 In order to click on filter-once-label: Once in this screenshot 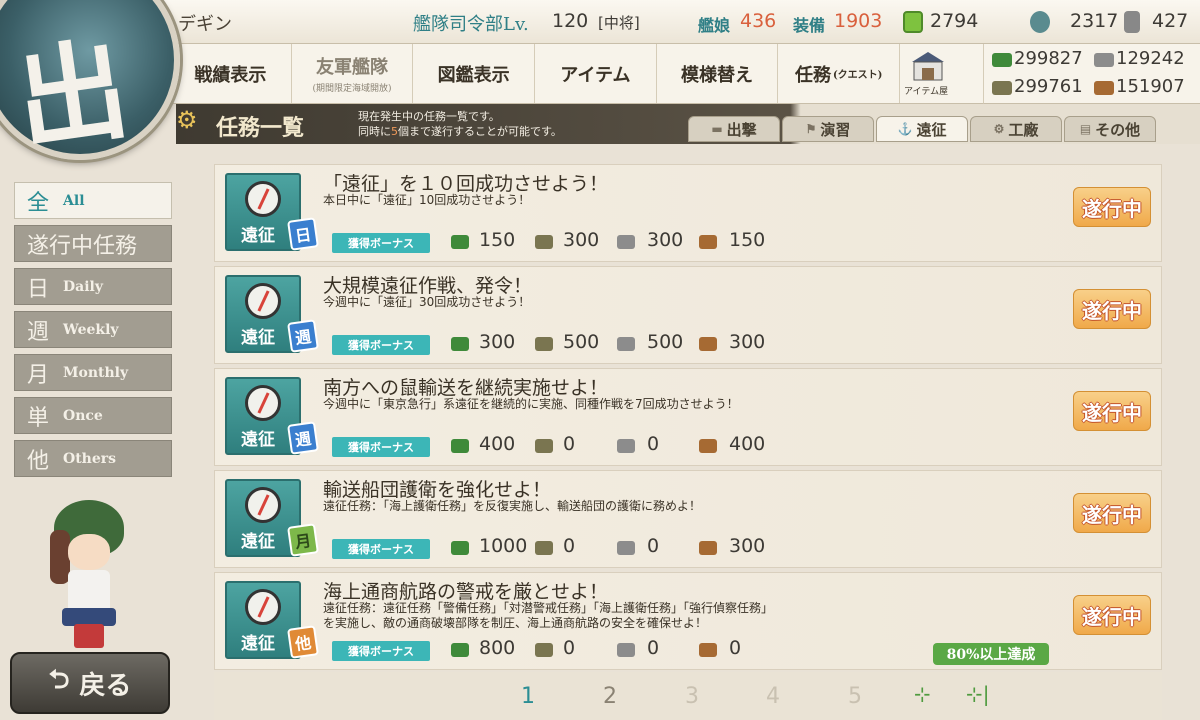, I will do `click(83, 415)`.